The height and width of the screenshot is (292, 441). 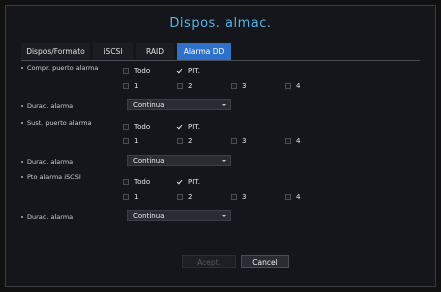 What do you see at coordinates (59, 123) in the screenshot?
I see `section-label-text: Sust. puerto alarma` at bounding box center [59, 123].